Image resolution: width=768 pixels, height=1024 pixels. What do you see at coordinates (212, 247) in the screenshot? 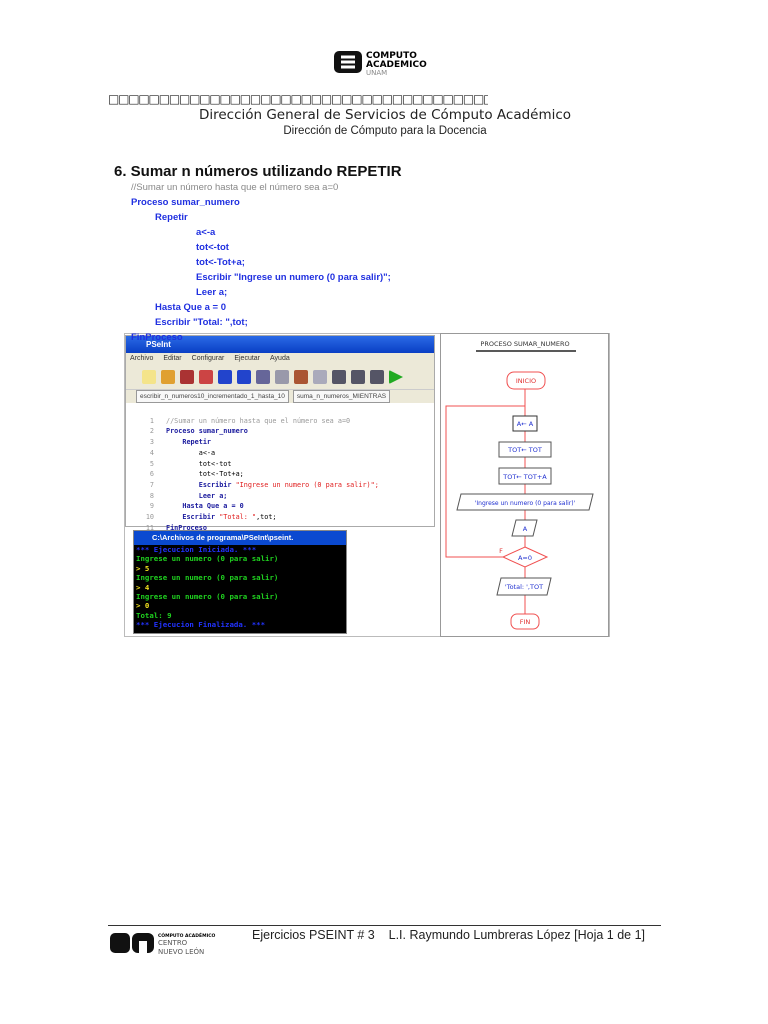
I see `code-line: tot<-tot` at bounding box center [212, 247].